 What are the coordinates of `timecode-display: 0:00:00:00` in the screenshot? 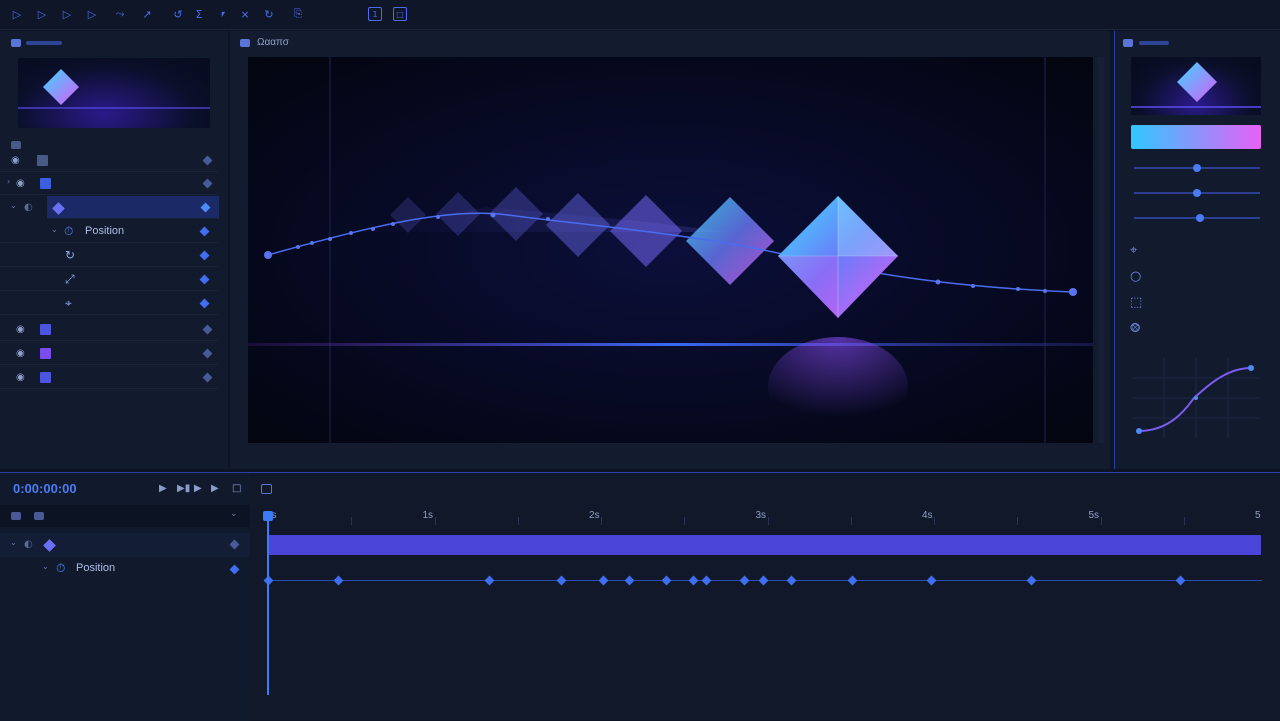 It's located at (45, 488).